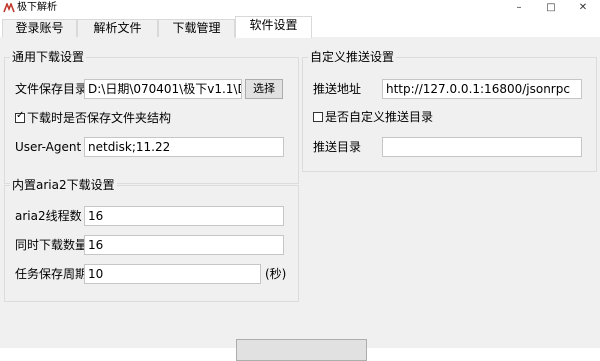 The width and height of the screenshot is (600, 361). Describe the element at coordinates (51, 245) in the screenshot. I see `concurrent-downloads-label: 同时下载数量` at that location.